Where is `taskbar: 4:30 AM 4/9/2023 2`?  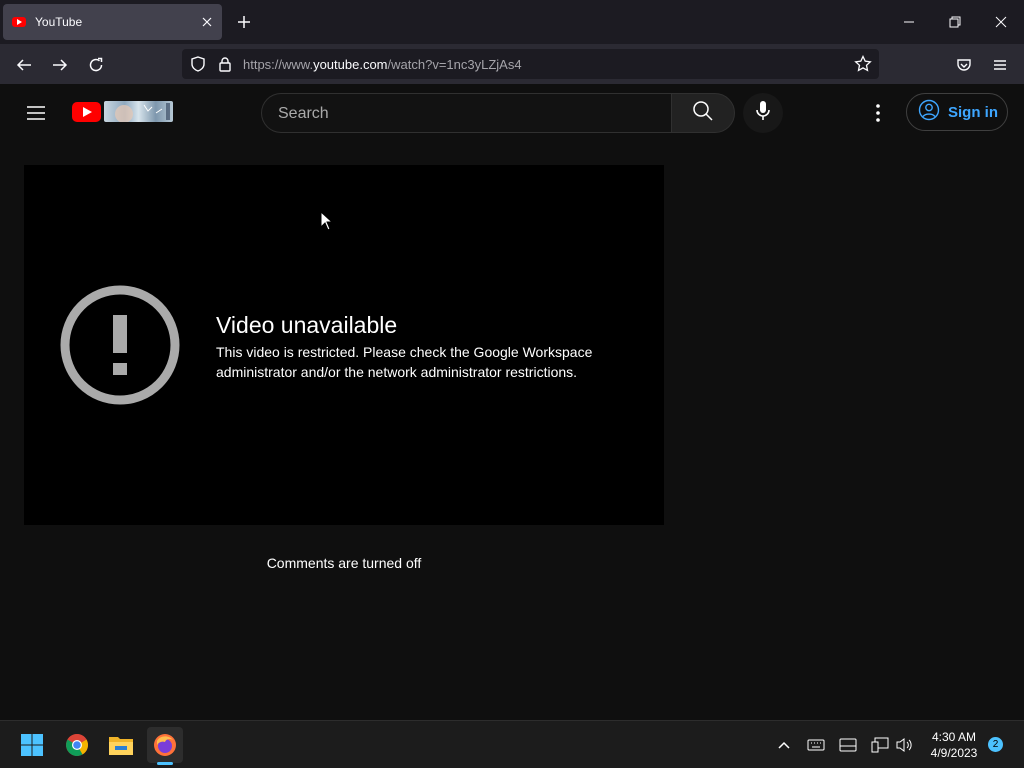
taskbar: 4:30 AM 4/9/2023 2 is located at coordinates (512, 744).